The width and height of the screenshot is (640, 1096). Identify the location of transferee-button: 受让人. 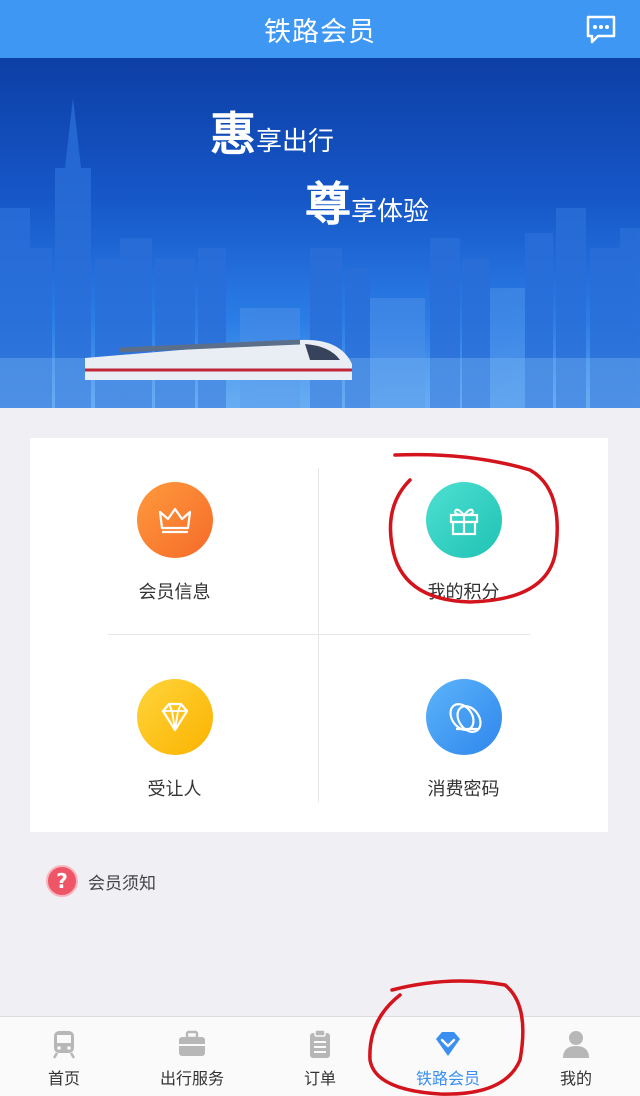
(174, 733).